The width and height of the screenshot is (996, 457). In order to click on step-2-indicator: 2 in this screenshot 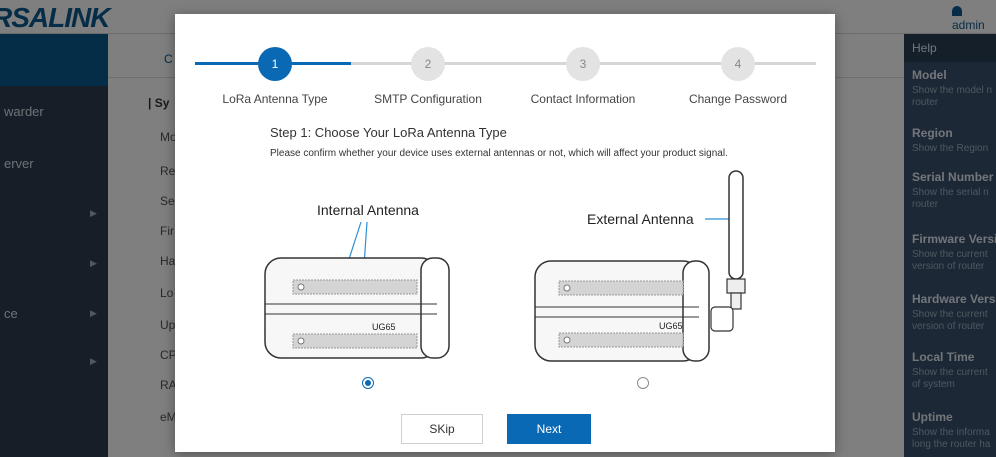, I will do `click(428, 64)`.